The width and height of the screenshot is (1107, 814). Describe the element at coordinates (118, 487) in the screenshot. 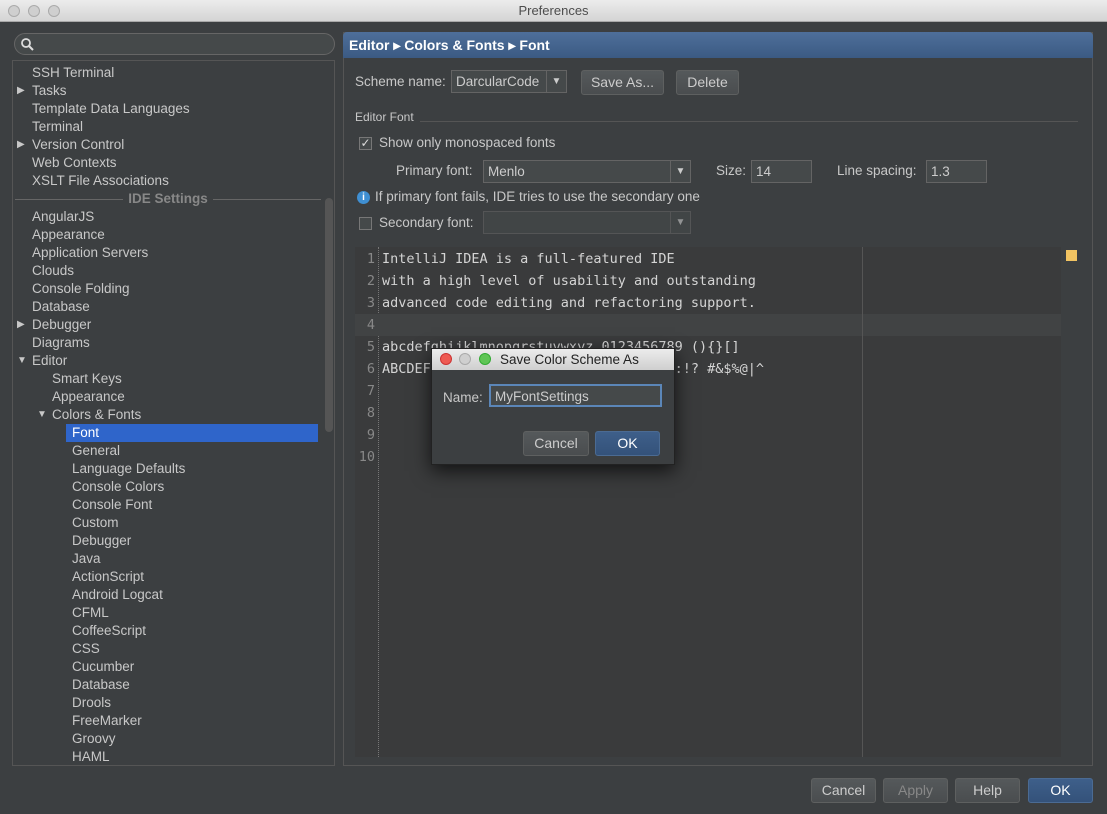

I see `tree-item: Console Colors` at that location.